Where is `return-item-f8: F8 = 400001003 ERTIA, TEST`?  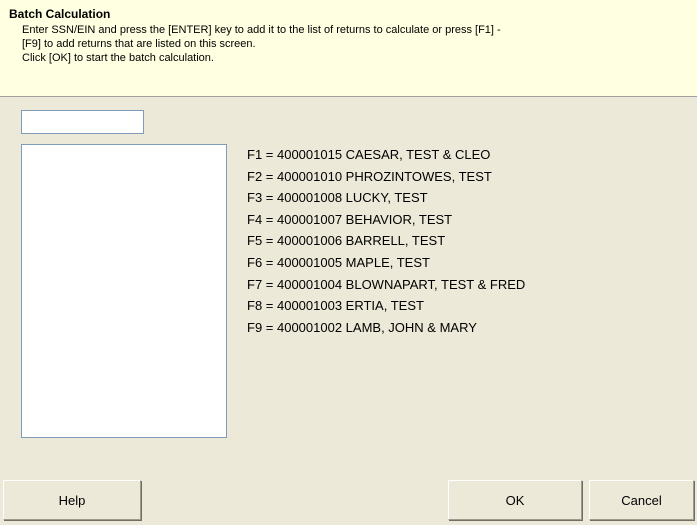 return-item-f8: F8 = 400001003 ERTIA, TEST is located at coordinates (386, 306).